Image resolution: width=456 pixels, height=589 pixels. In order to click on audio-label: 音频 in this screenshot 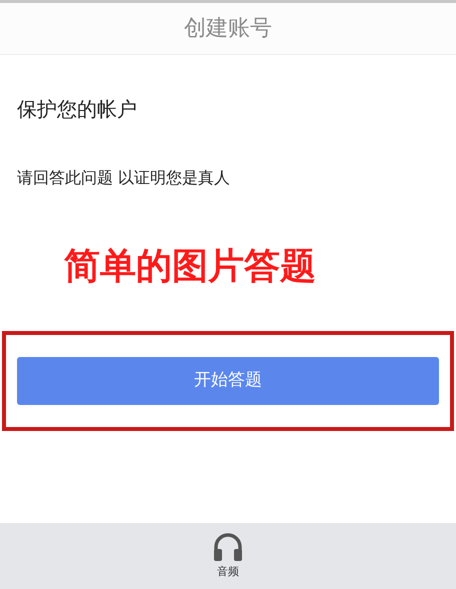, I will do `click(228, 572)`.